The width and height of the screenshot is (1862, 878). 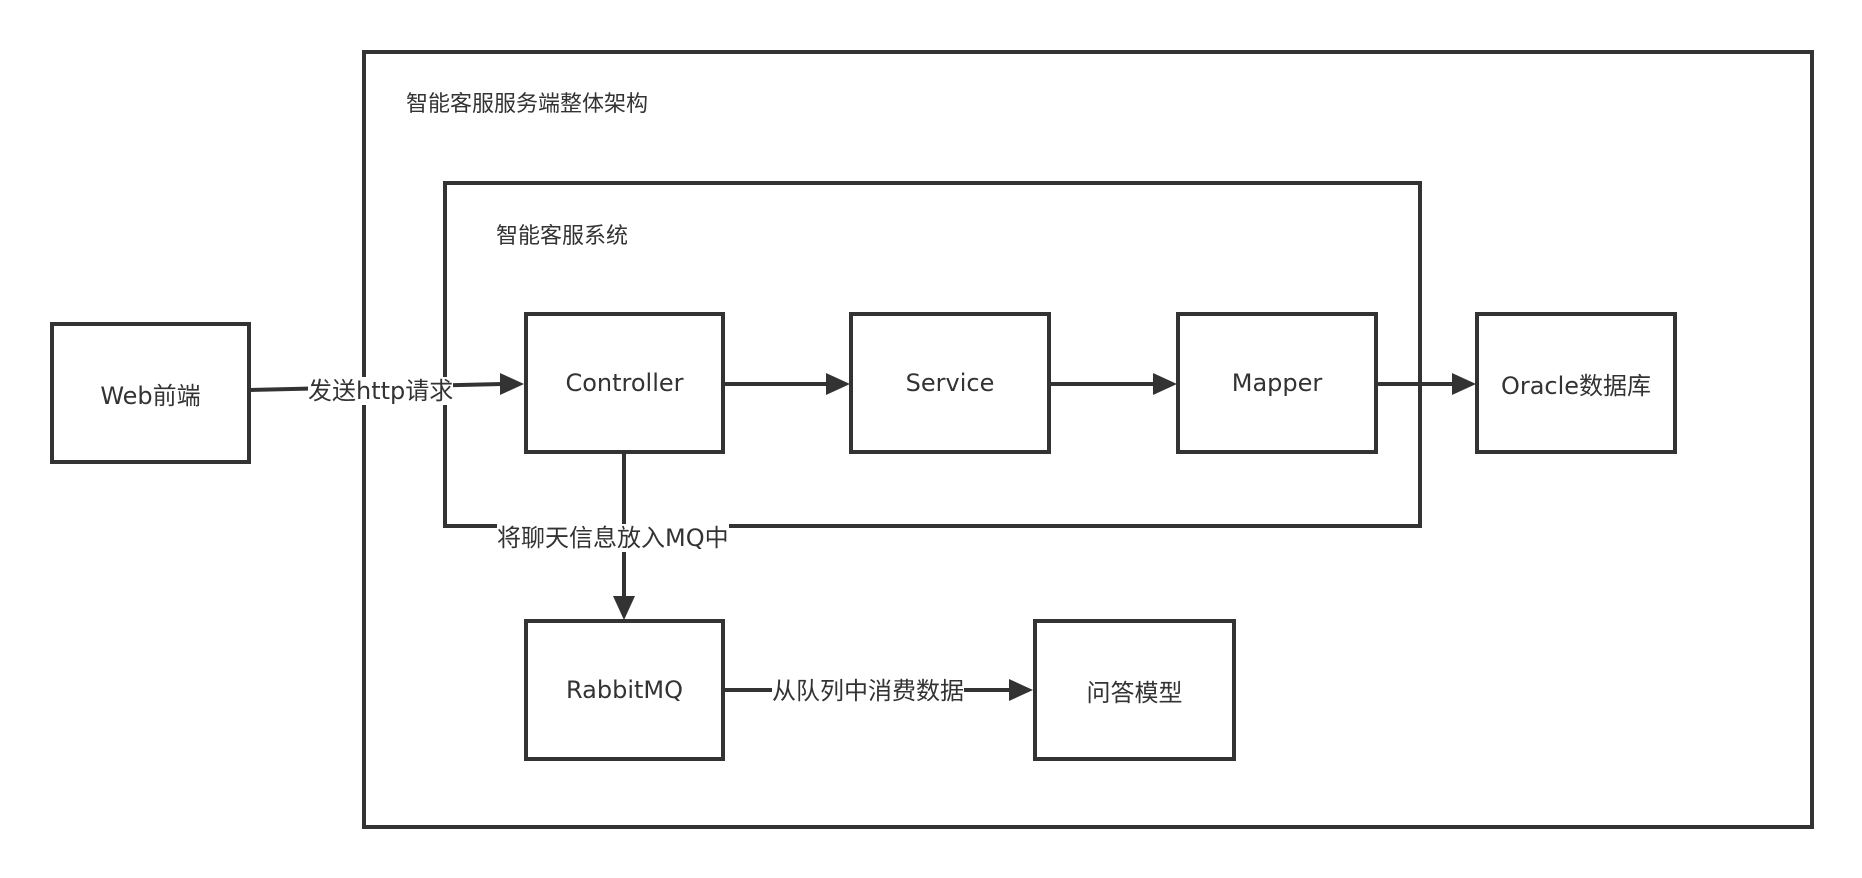 What do you see at coordinates (838, 384) in the screenshot?
I see `arrowhead-controller-service` at bounding box center [838, 384].